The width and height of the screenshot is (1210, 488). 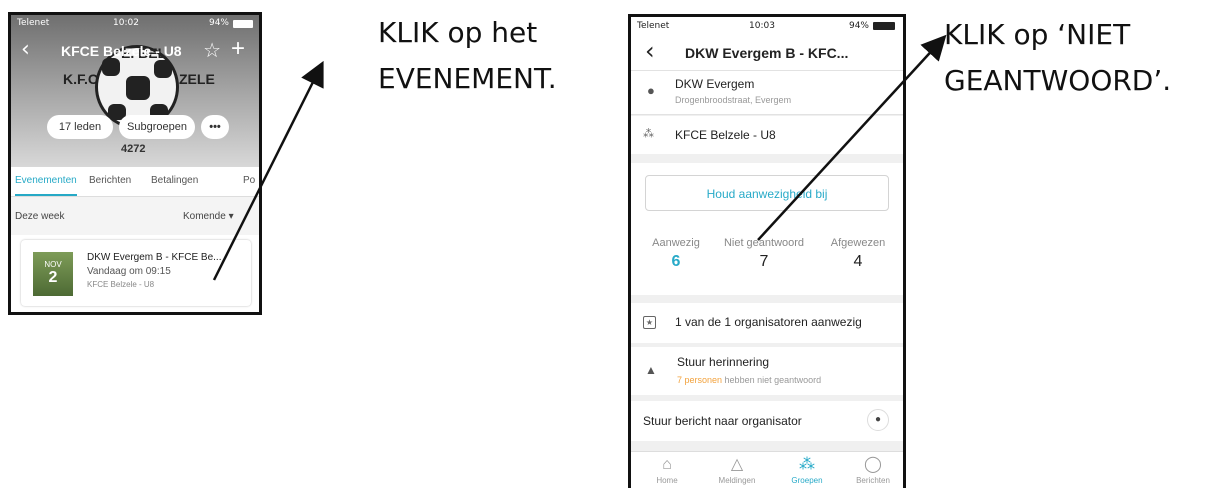 I want to click on arrow-to-event, so click(x=268, y=170).